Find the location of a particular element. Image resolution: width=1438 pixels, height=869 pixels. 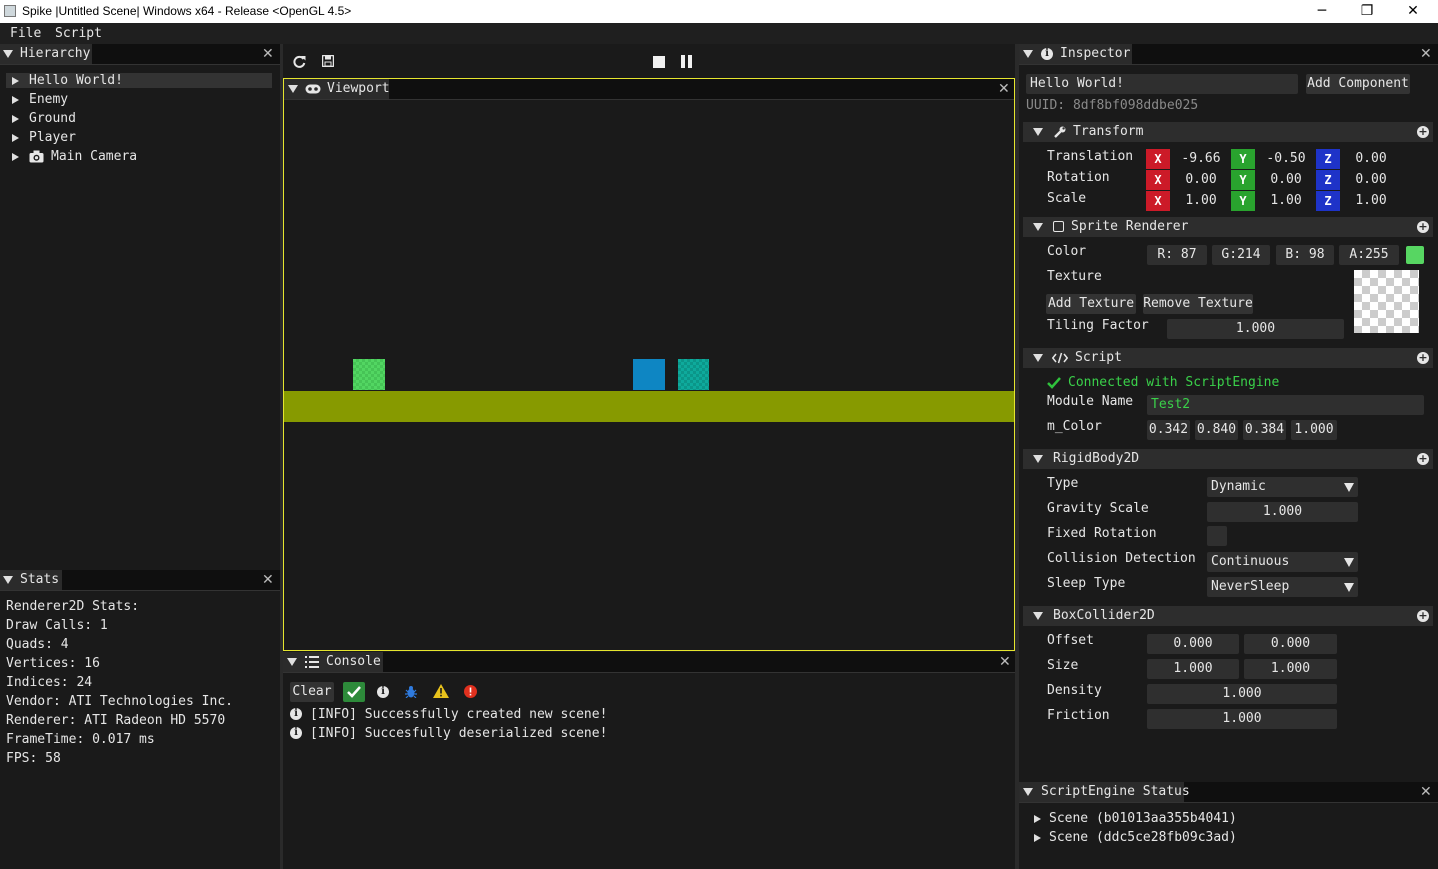

console-clear-button: Clear is located at coordinates (312, 692).